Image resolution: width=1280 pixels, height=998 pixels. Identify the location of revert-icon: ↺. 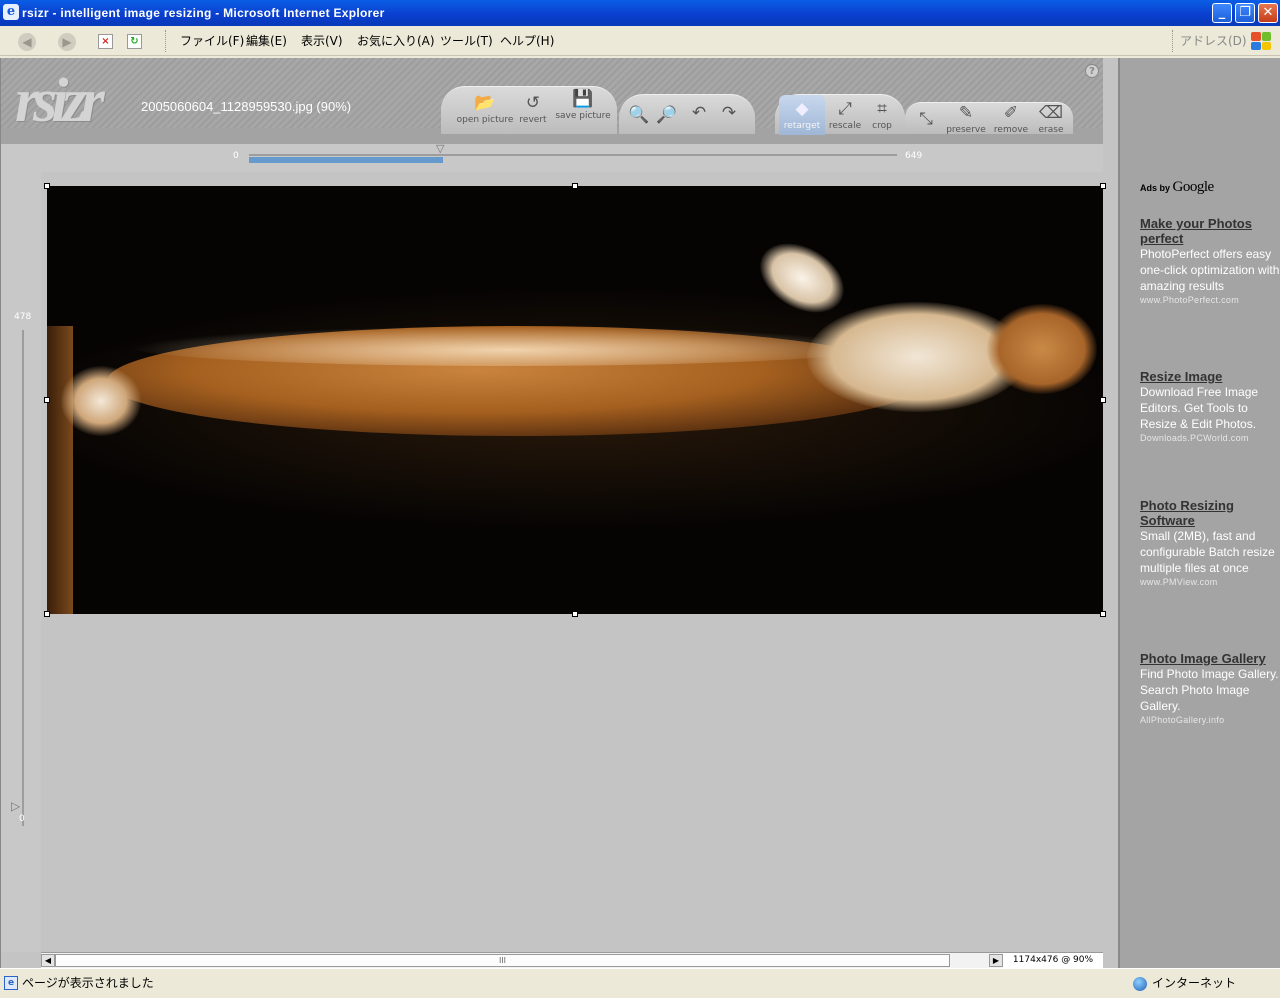
(533, 103).